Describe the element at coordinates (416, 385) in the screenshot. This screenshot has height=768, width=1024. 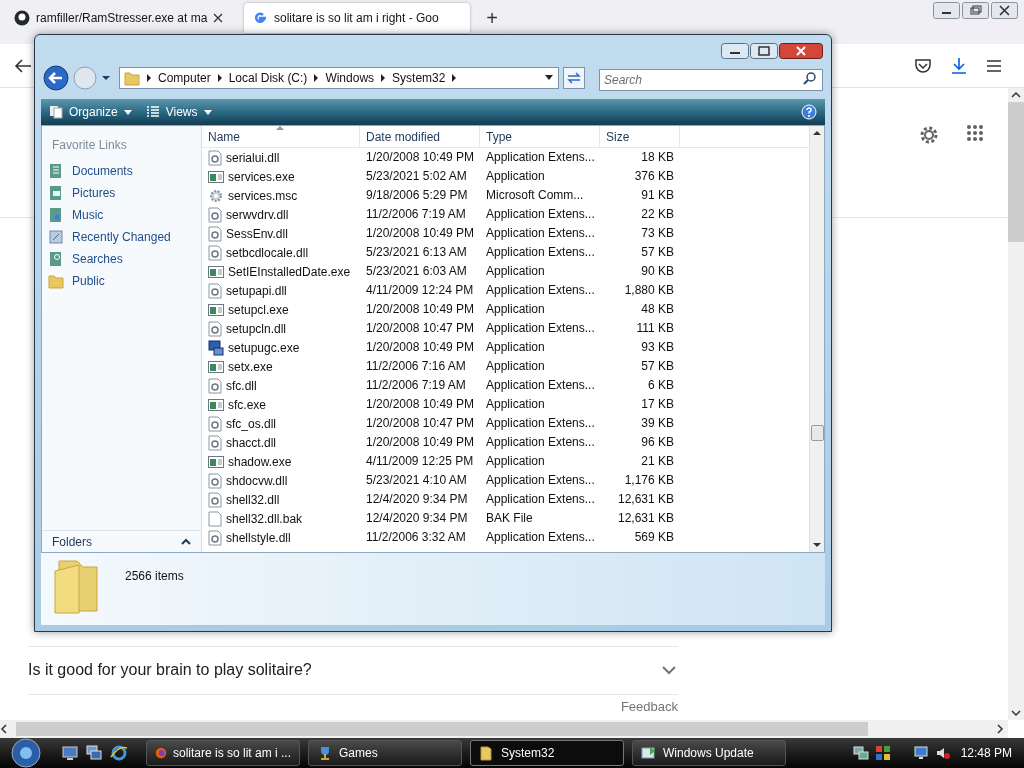
I see `table-cell-text: 11/2/2006 7:19 AM` at that location.